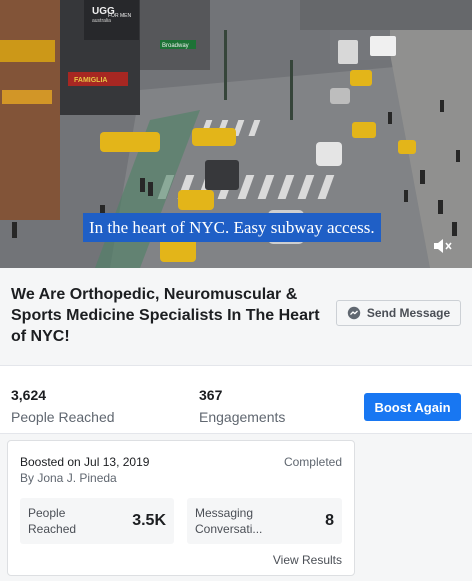 This screenshot has width=472, height=581. What do you see at coordinates (63, 417) in the screenshot?
I see `people-reached-label: People Reached` at bounding box center [63, 417].